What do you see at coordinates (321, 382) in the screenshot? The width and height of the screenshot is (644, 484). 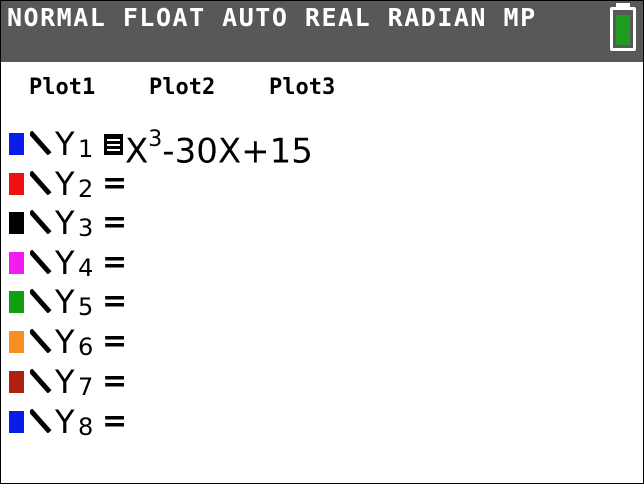 I see `equation-row-y7: Y 7 =` at bounding box center [321, 382].